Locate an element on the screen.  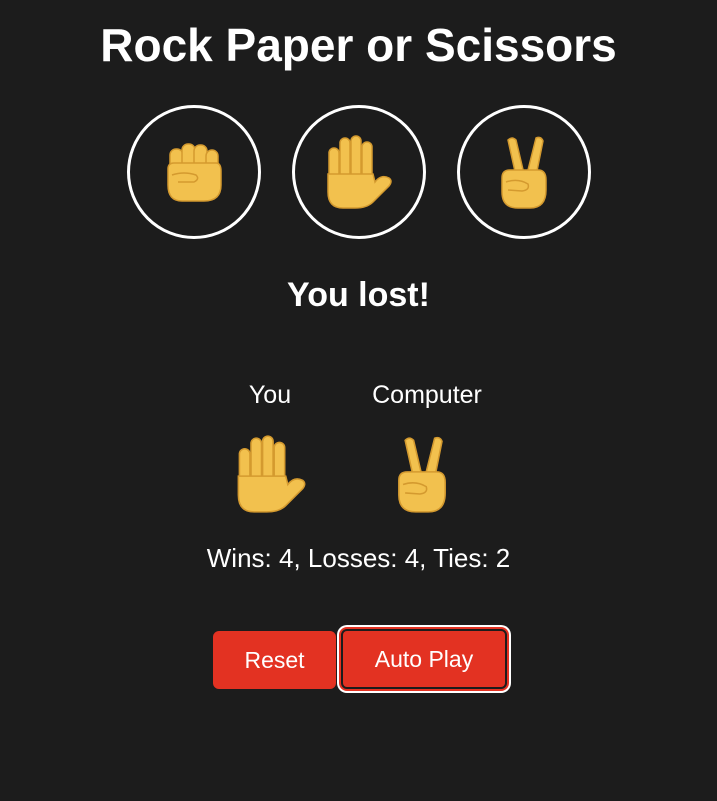
auto-play-button: Auto Play is located at coordinates (424, 659).